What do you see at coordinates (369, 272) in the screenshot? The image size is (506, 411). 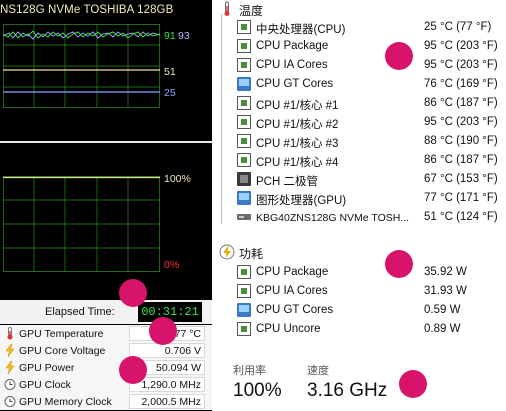 I see `power-row-cpu-package: CPU Package 35.92 W` at bounding box center [369, 272].